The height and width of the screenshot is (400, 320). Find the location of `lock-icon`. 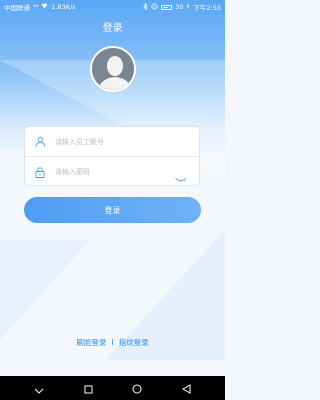

lock-icon is located at coordinates (40, 172).